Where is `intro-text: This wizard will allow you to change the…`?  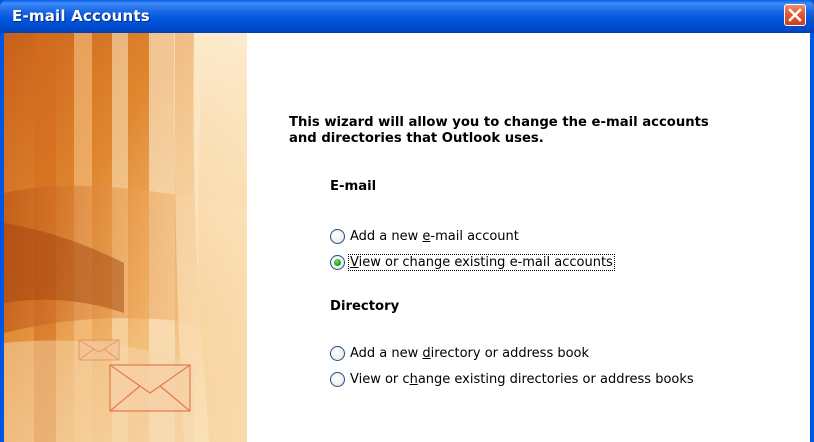
intro-text: This wizard will allow you to change the… is located at coordinates (499, 130).